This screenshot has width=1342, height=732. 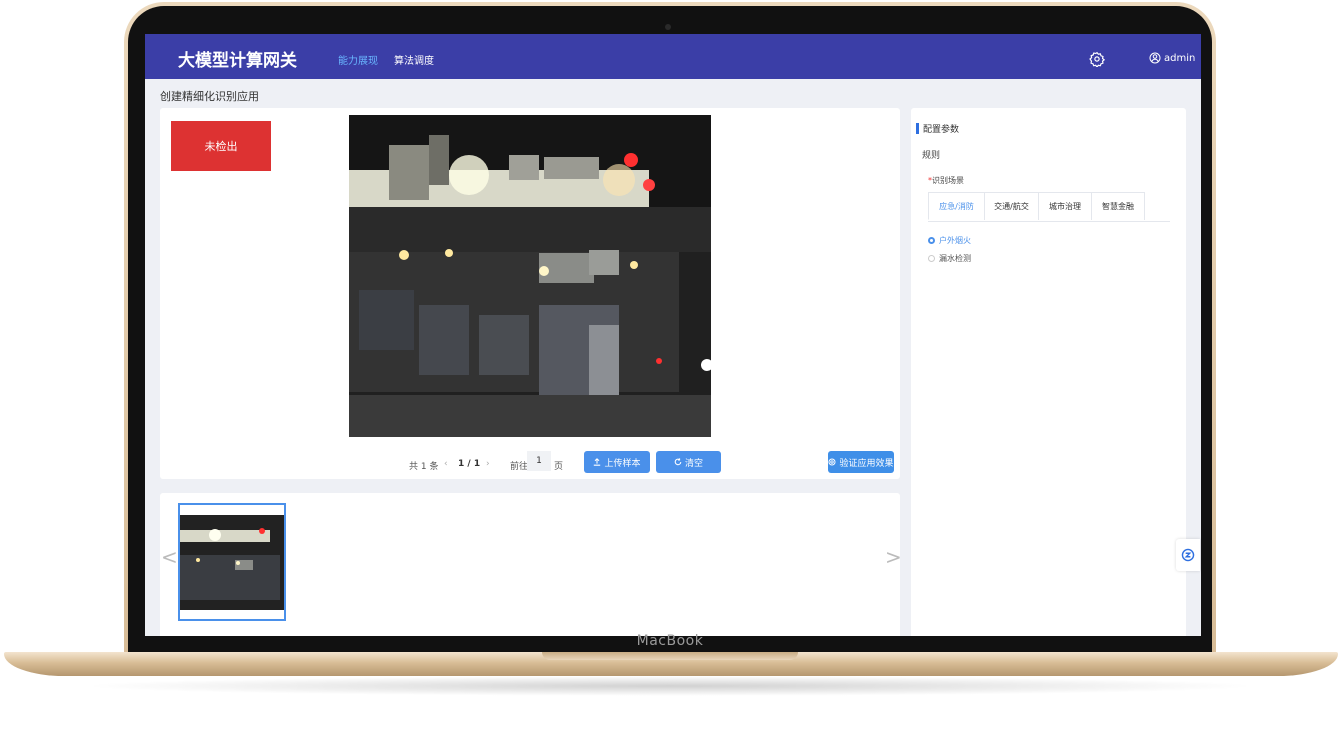 What do you see at coordinates (414, 59) in the screenshot?
I see `nav-algorithm: 算法调度` at bounding box center [414, 59].